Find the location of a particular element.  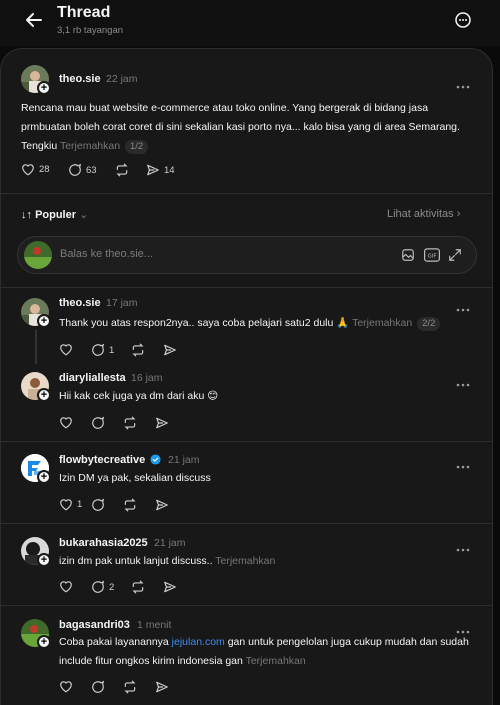

header: Thread 3,1 rb tayangan is located at coordinates (250, 23).